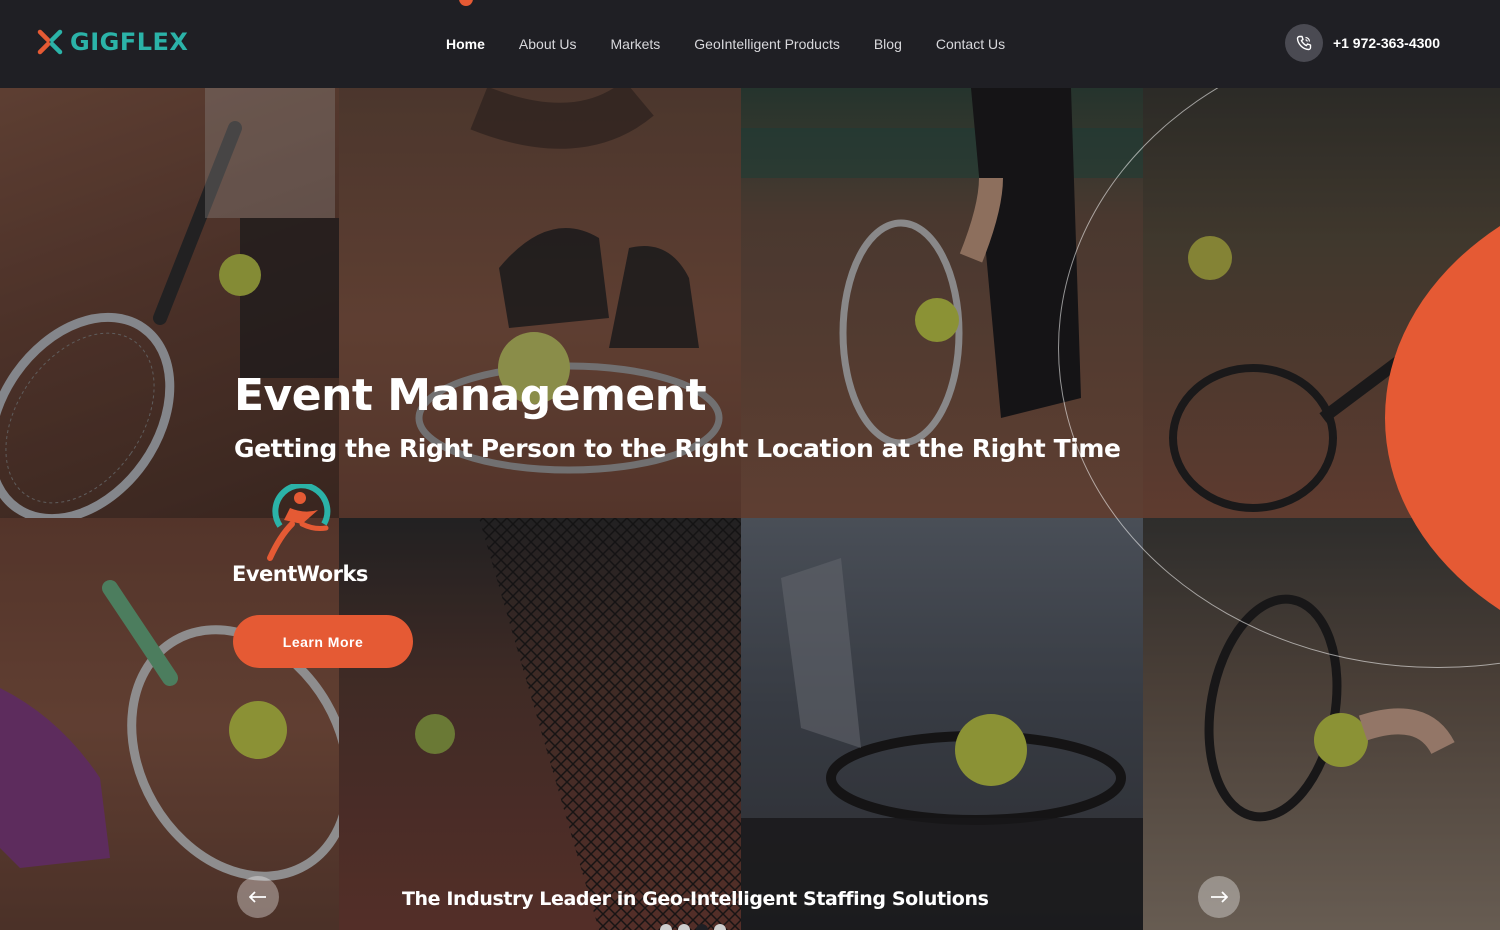 Image resolution: width=1500 pixels, height=930 pixels. I want to click on learn-more-button: Learn More, so click(323, 641).